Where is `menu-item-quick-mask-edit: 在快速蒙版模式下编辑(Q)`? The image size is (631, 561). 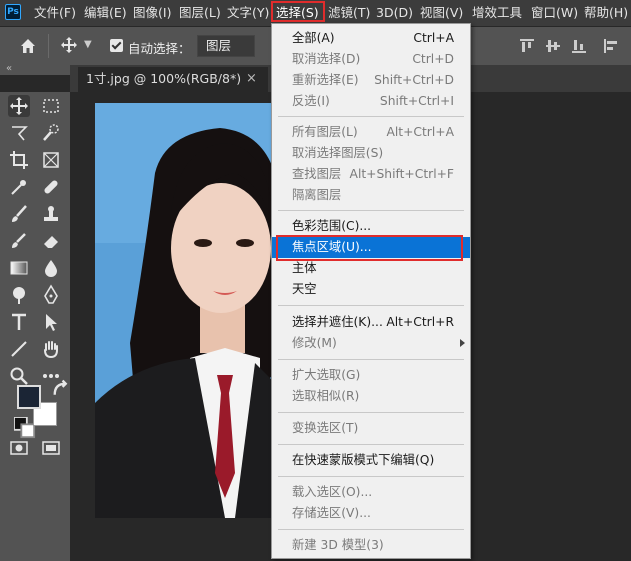
menu-item-quick-mask-edit: 在快速蒙版模式下编辑(Q) is located at coordinates (371, 460).